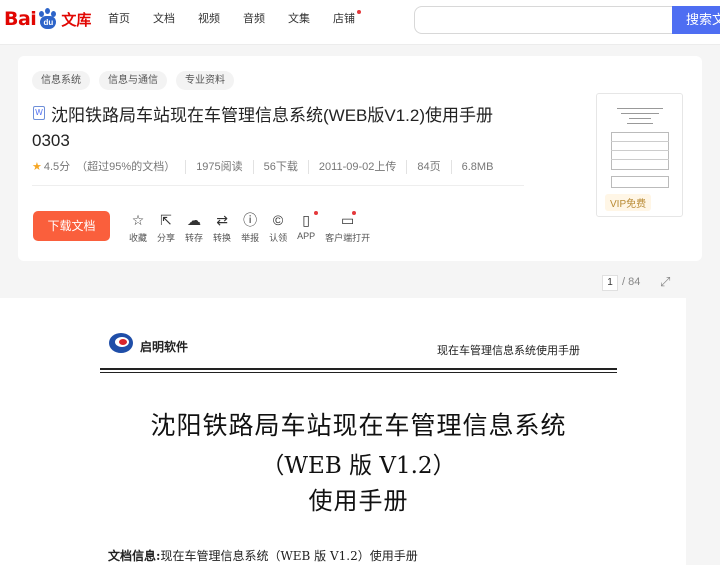 Image resolution: width=720 pixels, height=565 pixels. What do you see at coordinates (194, 220) in the screenshot?
I see `cloud-save-icon: ☁` at bounding box center [194, 220].